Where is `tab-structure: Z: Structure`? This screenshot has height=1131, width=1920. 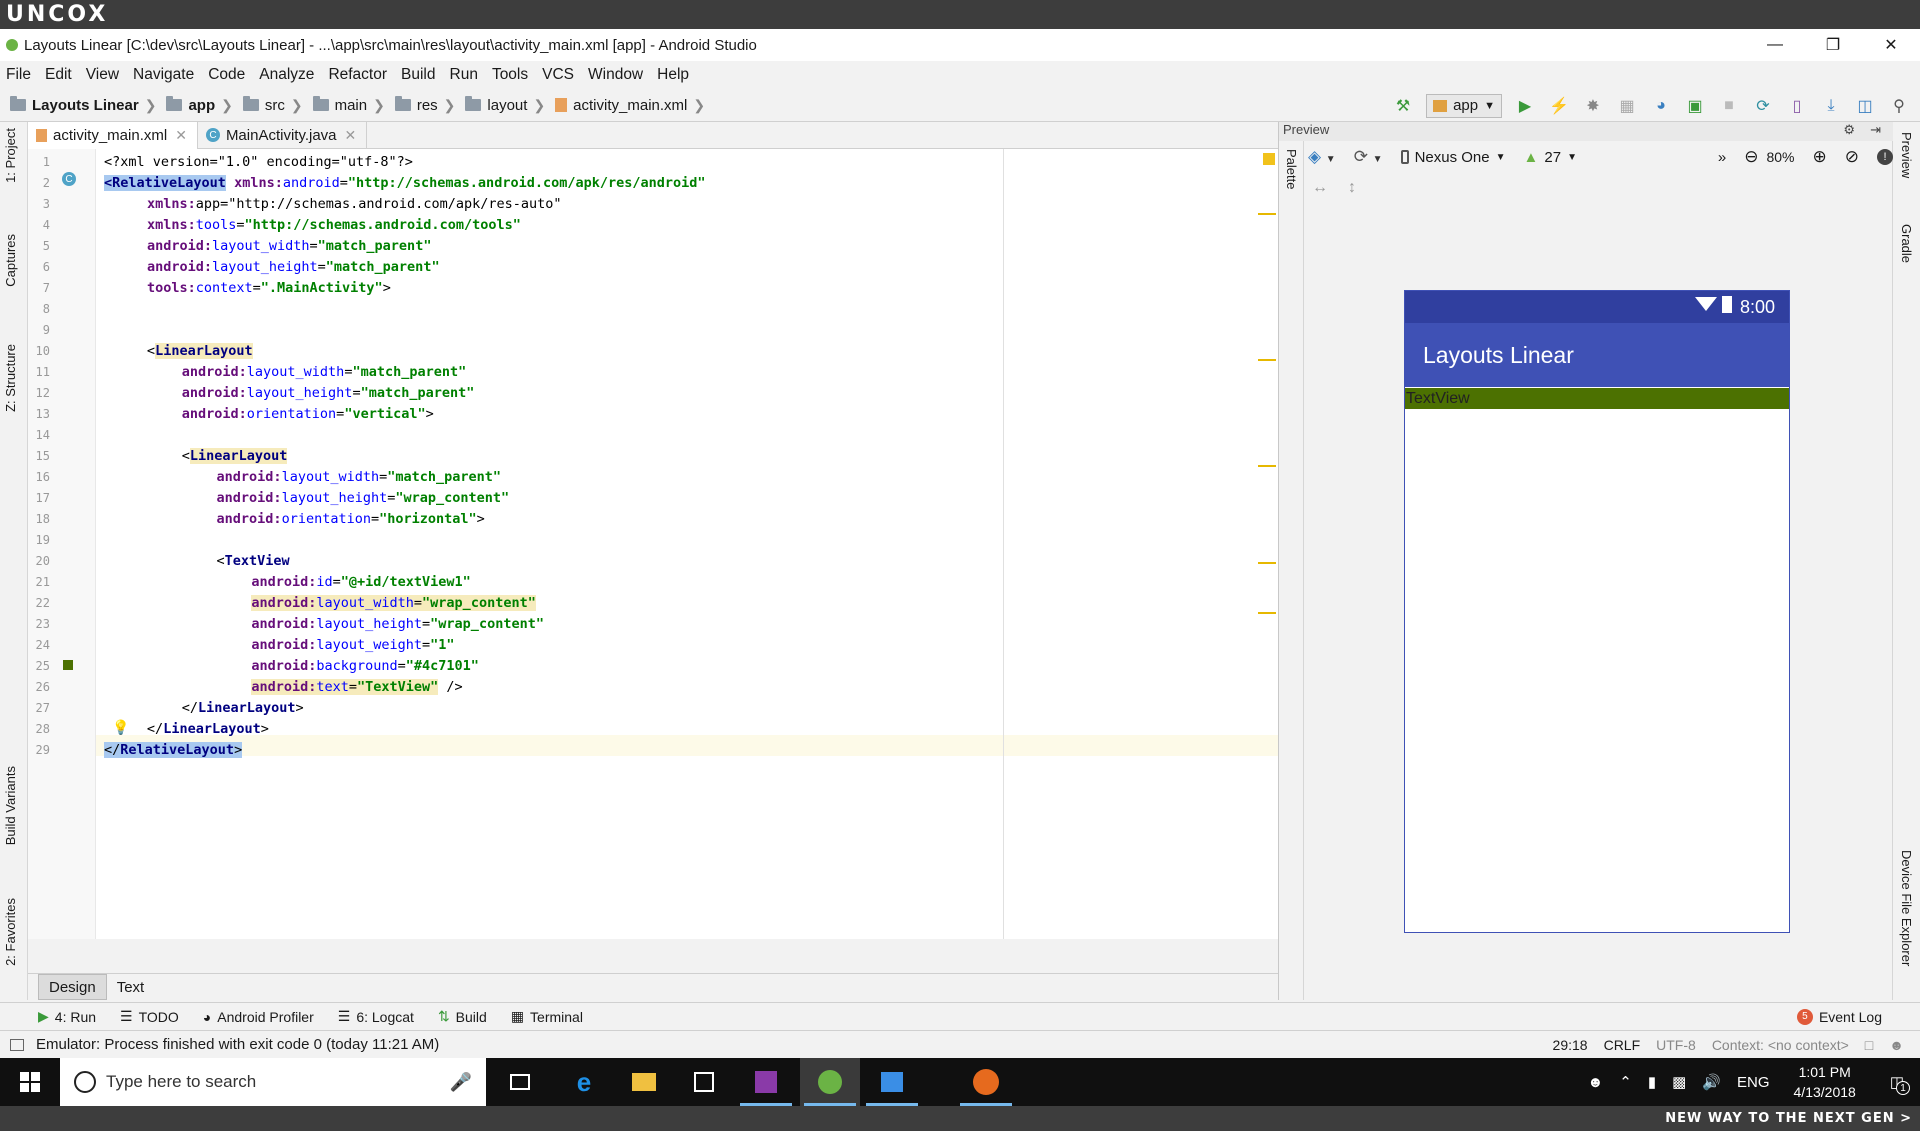
tab-structure: Z: Structure is located at coordinates (10, 378).